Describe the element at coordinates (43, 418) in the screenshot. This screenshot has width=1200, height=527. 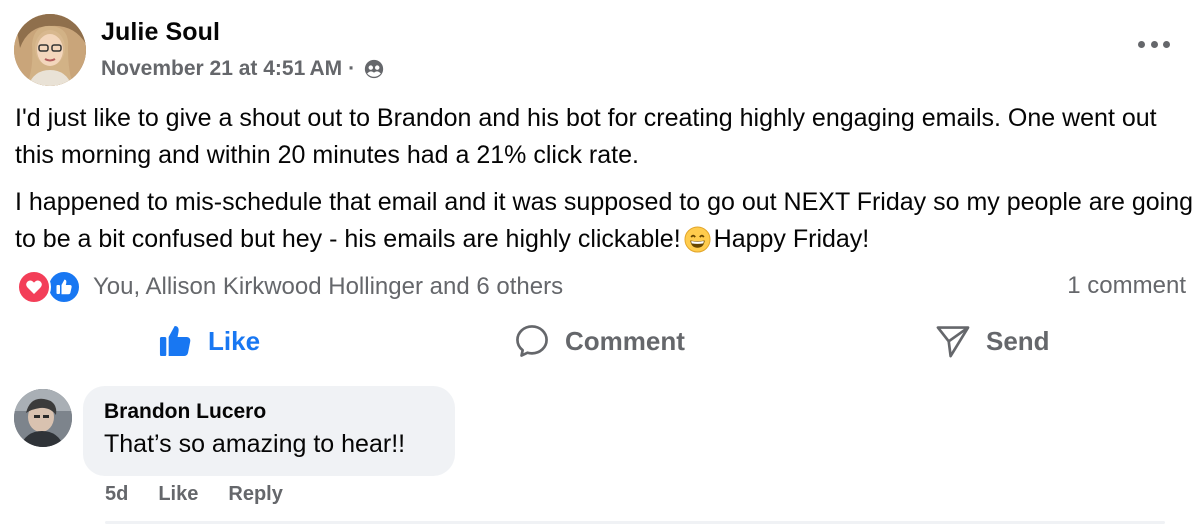
I see `commenter-avatar` at that location.